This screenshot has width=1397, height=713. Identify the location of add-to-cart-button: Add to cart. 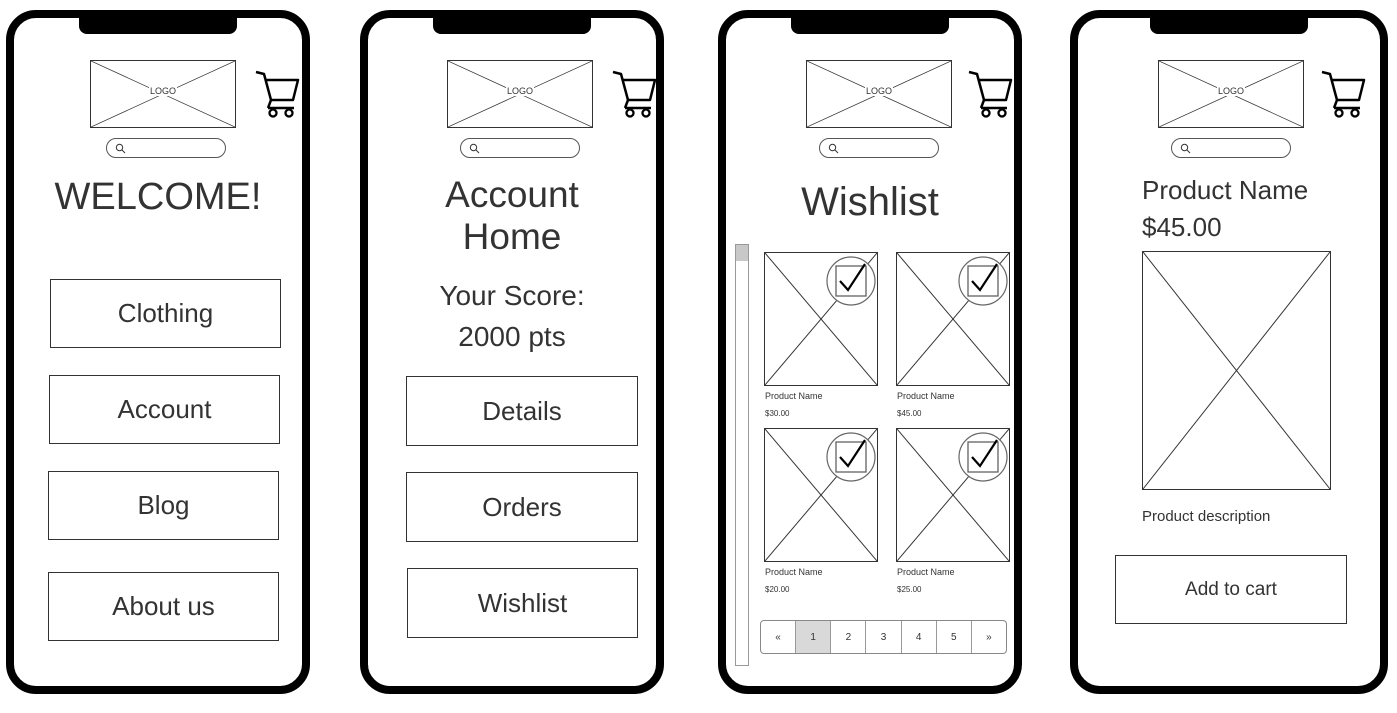
(1231, 589).